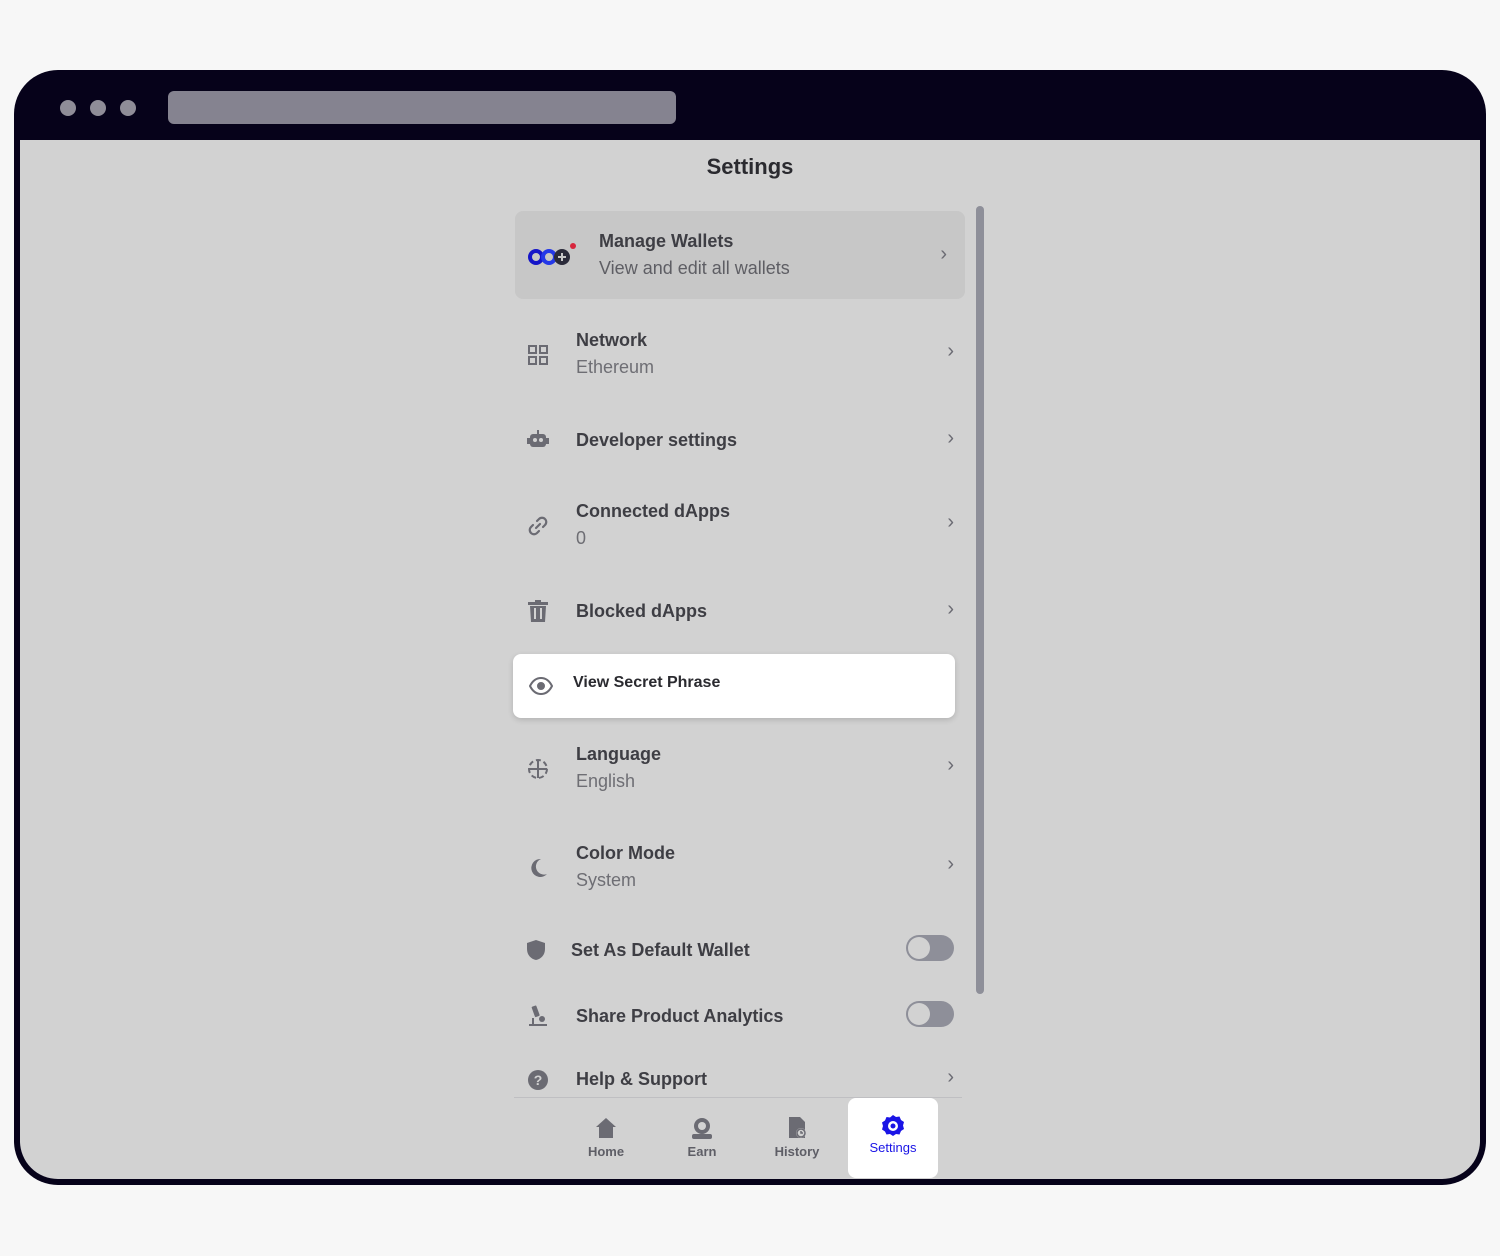 Image resolution: width=1500 pixels, height=1256 pixels. I want to click on help-circle-icon: ?, so click(538, 1080).